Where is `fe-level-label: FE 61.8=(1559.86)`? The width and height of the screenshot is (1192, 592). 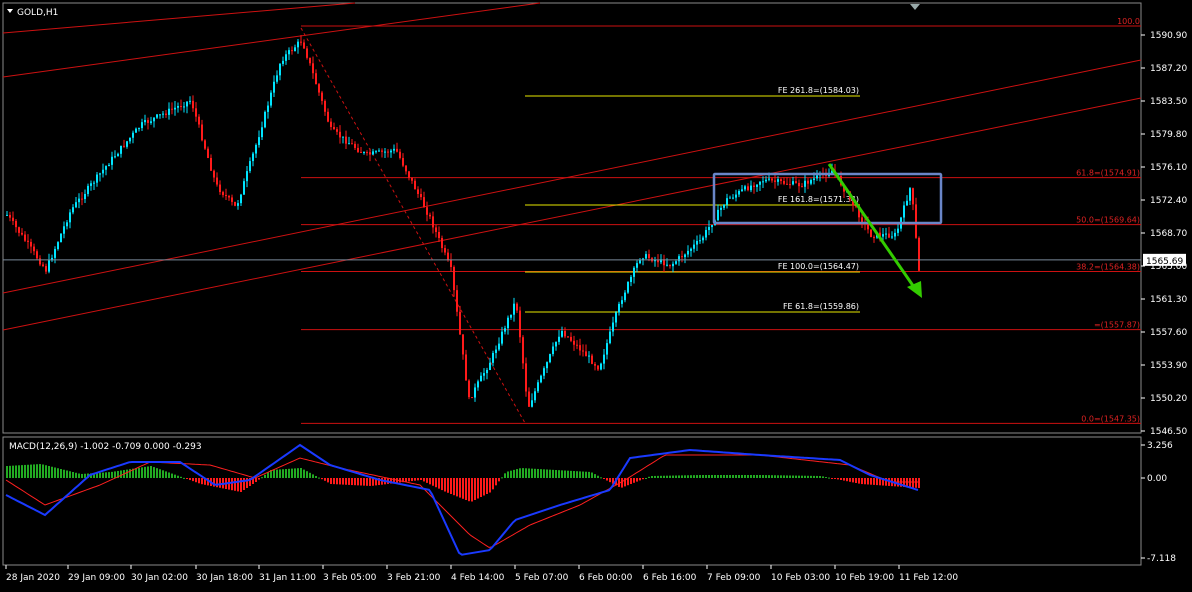
fe-level-label: FE 61.8=(1559.86) is located at coordinates (821, 306).